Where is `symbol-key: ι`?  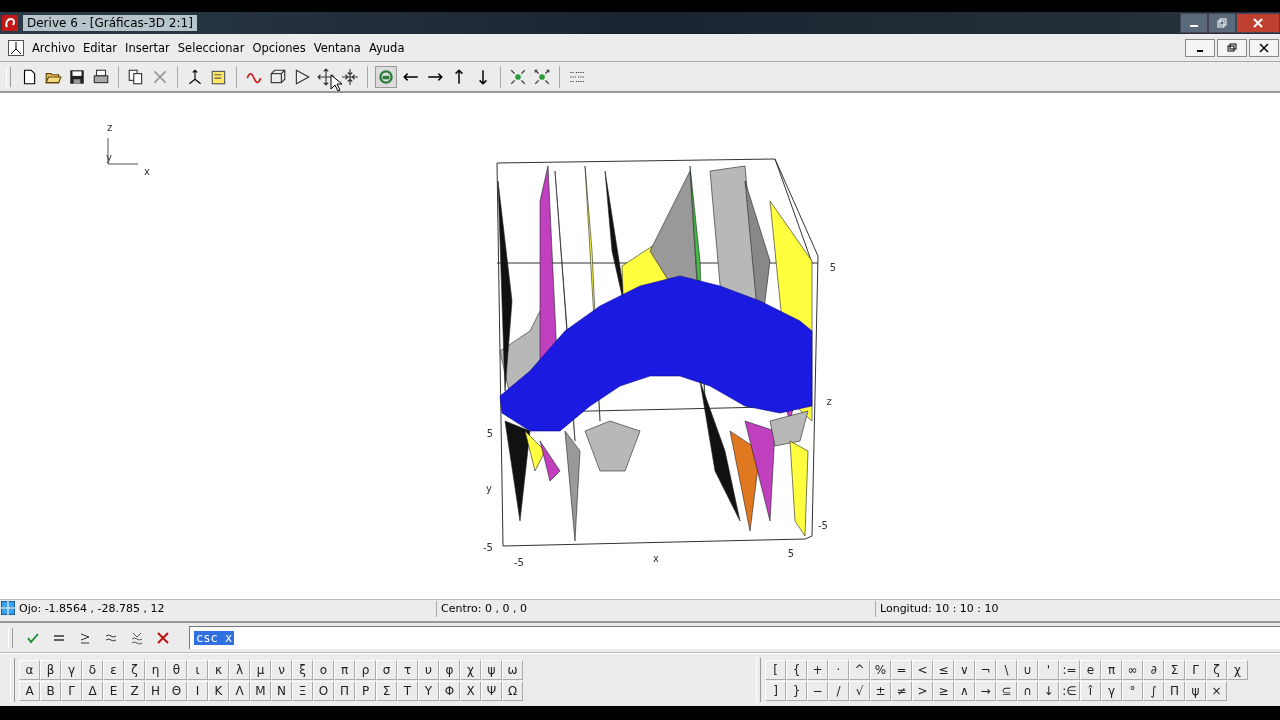 symbol-key: ι is located at coordinates (197, 669).